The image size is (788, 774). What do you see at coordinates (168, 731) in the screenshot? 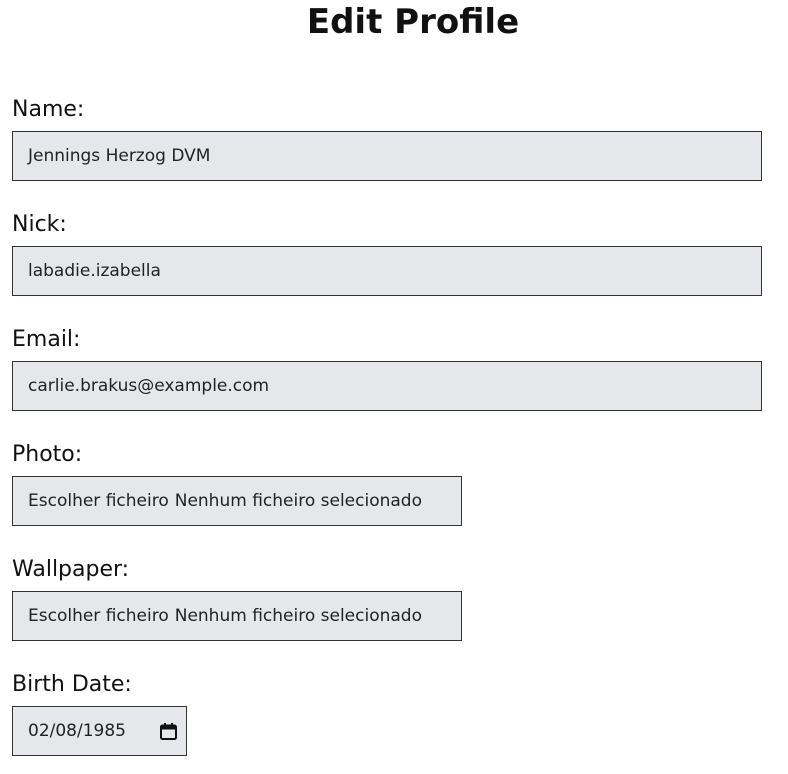
I see `calendar-icon` at bounding box center [168, 731].